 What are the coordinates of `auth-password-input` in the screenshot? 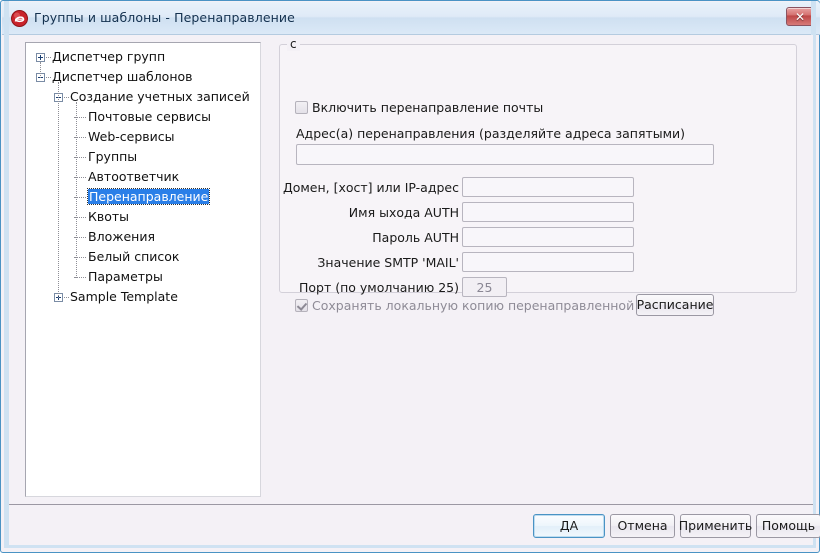 It's located at (548, 237).